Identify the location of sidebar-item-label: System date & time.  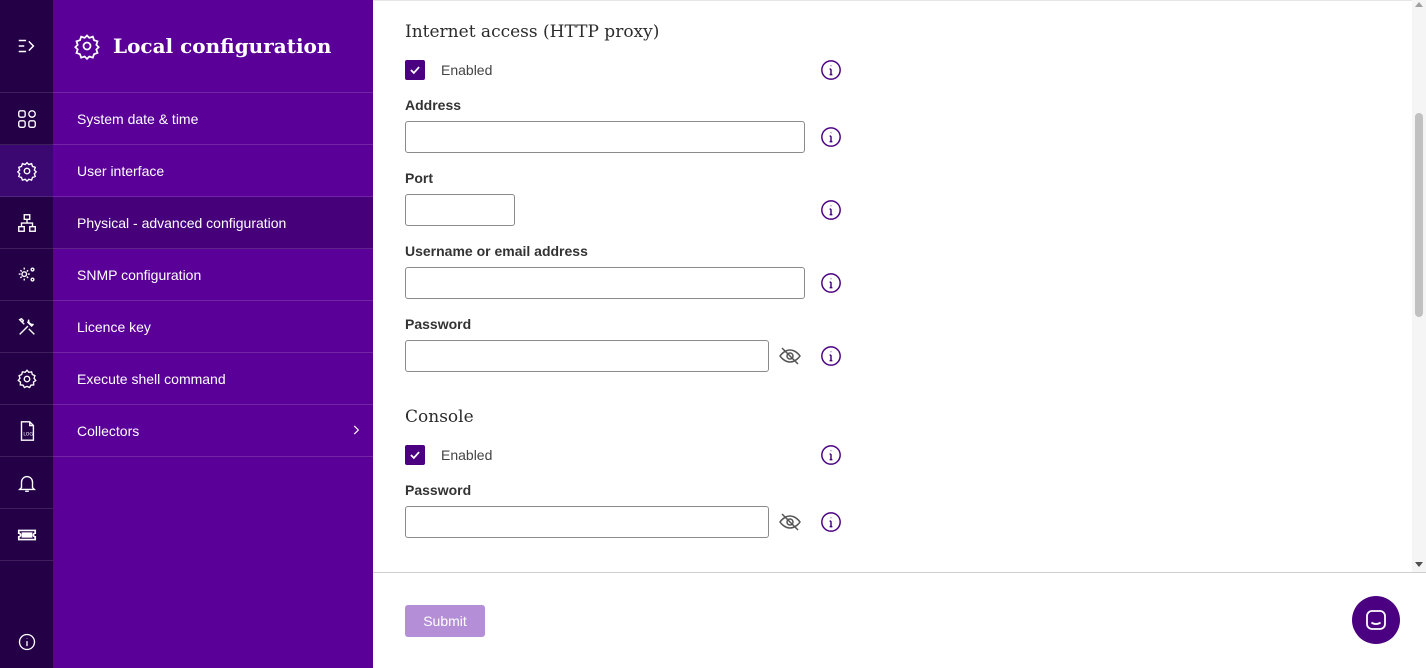
(138, 118).